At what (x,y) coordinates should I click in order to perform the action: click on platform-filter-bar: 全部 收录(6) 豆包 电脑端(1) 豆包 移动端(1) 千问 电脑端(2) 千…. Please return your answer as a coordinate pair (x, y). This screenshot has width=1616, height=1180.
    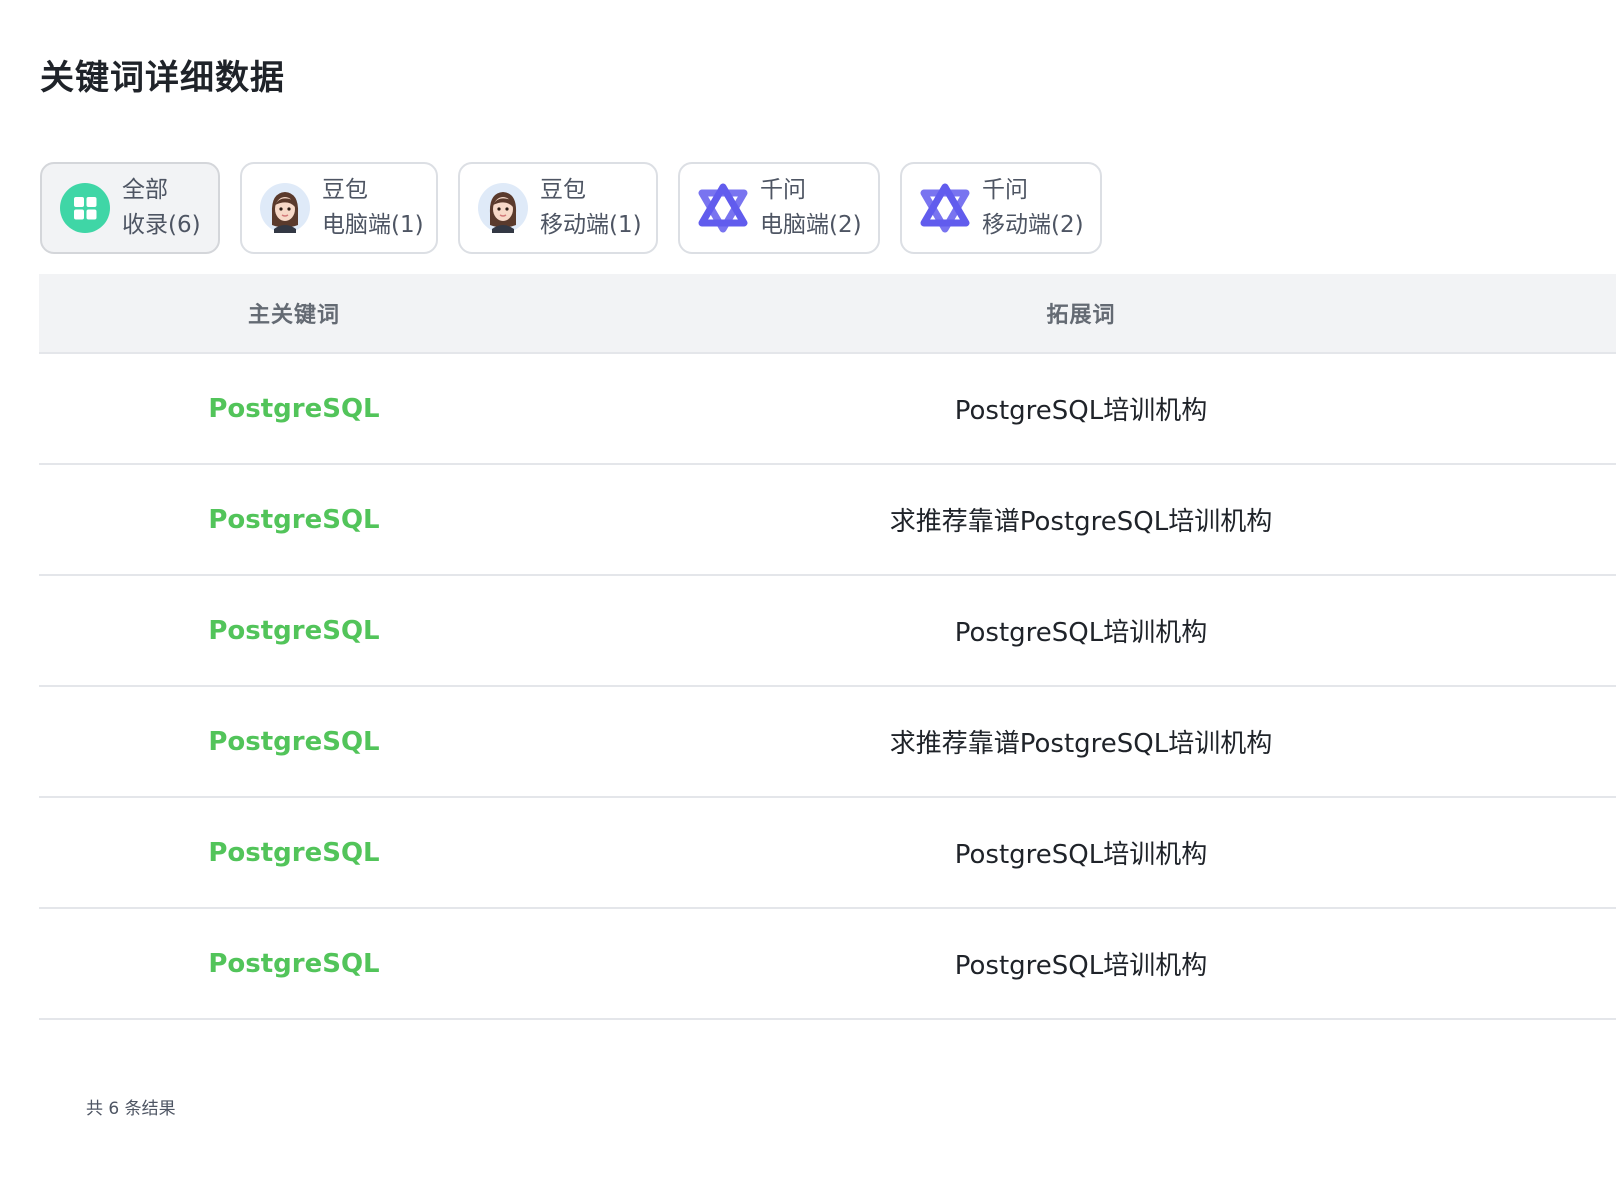
    Looking at the image, I should click on (571, 208).